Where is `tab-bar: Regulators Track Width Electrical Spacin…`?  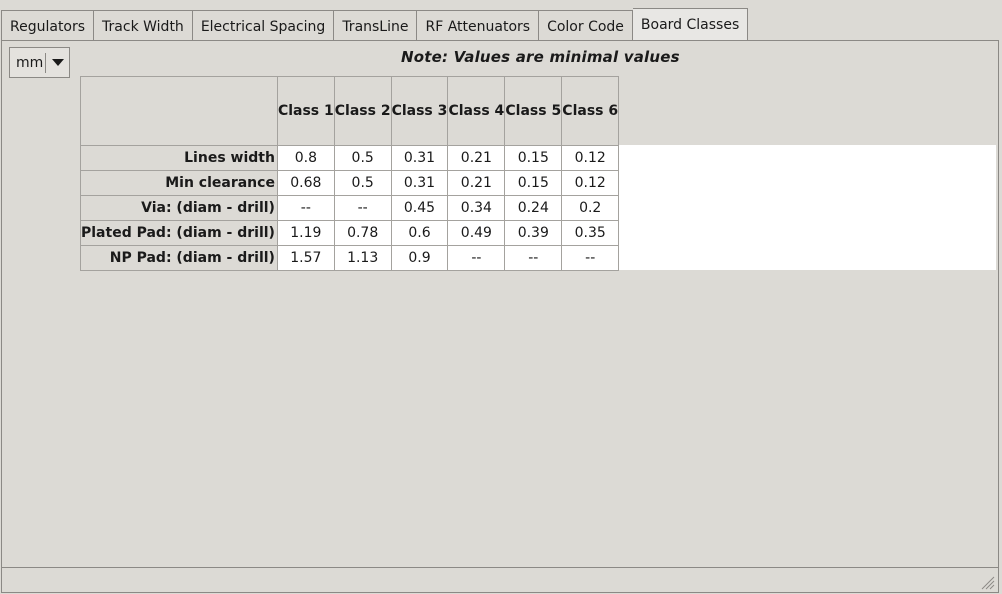
tab-bar: Regulators Track Width Electrical Spacin… is located at coordinates (375, 24).